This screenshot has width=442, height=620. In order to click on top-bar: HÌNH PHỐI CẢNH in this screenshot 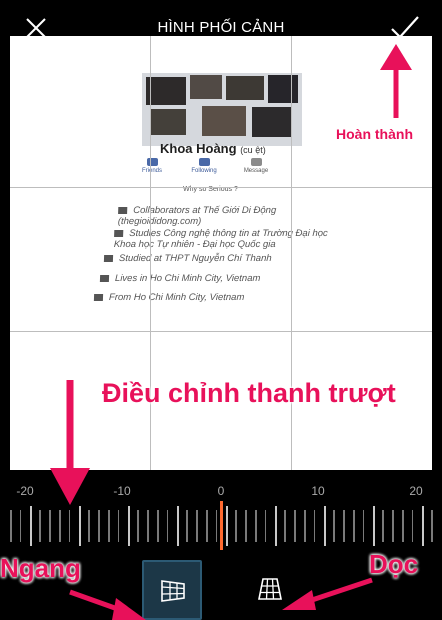, I will do `click(221, 19)`.